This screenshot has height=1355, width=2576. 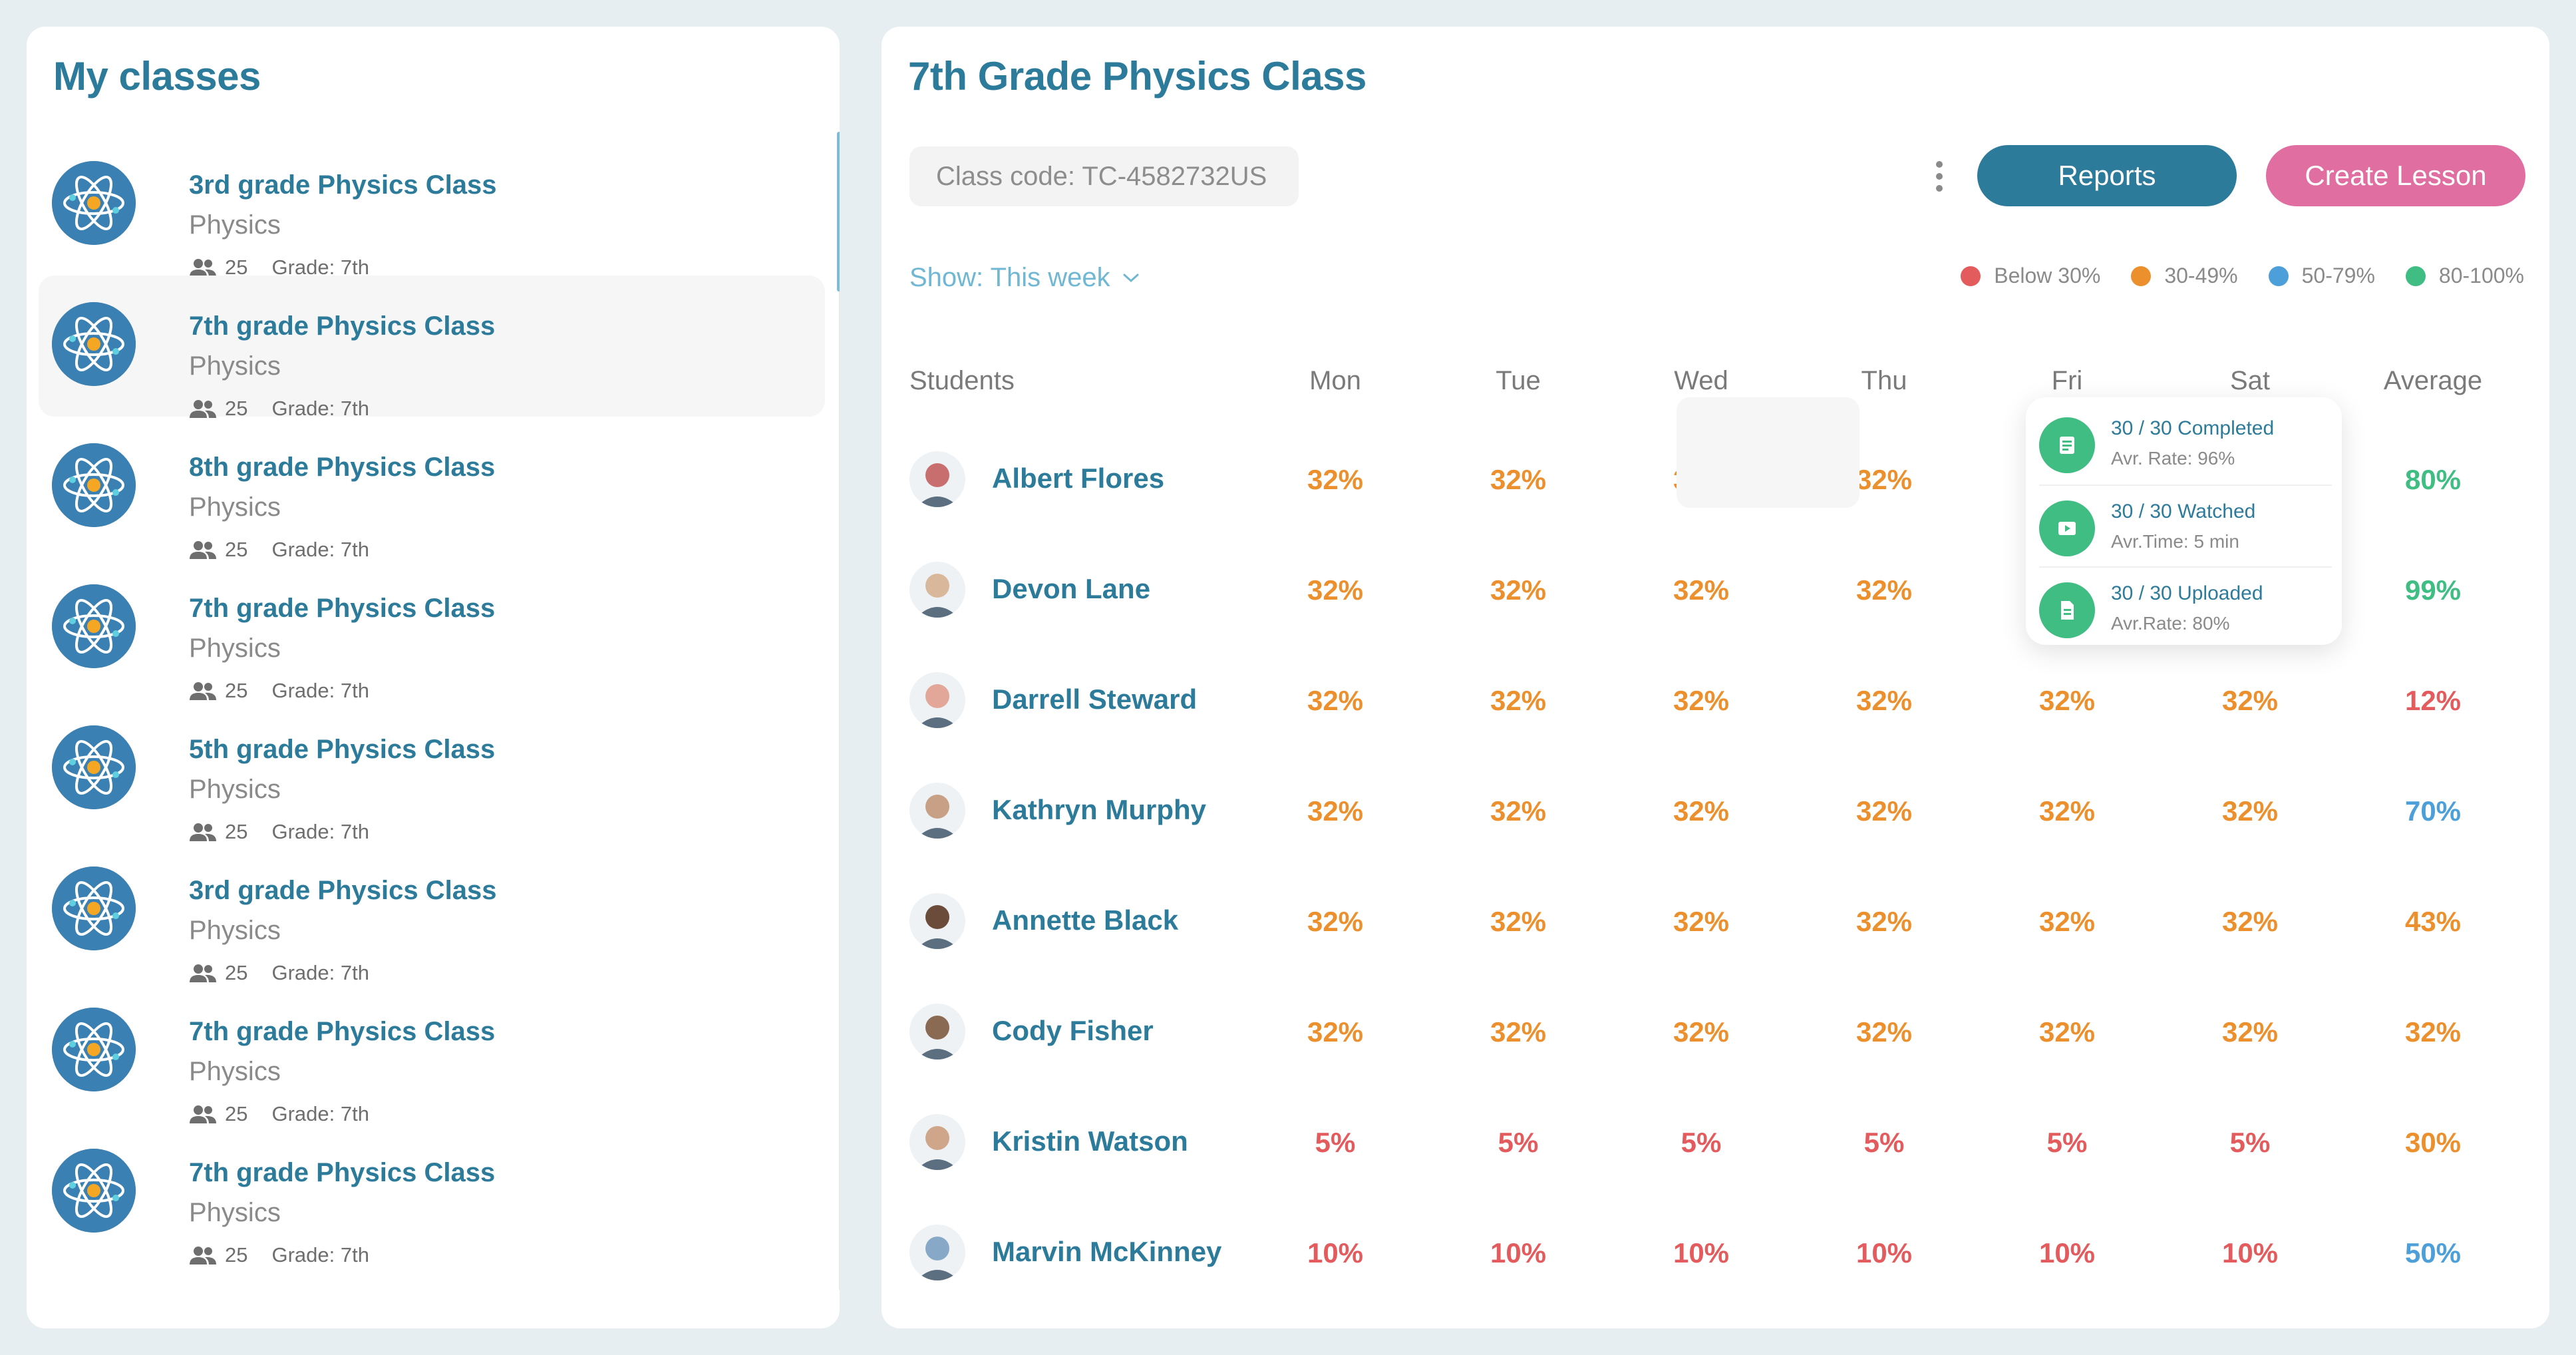 What do you see at coordinates (2433, 701) in the screenshot?
I see `score-cell: 12%` at bounding box center [2433, 701].